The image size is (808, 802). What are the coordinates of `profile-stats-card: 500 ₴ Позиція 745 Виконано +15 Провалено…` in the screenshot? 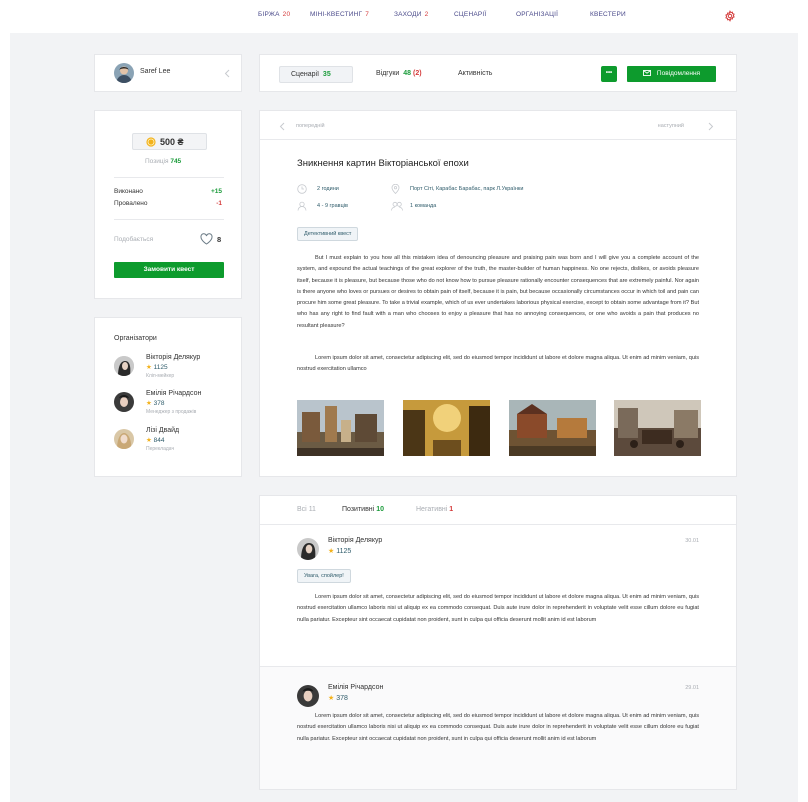 It's located at (168, 204).